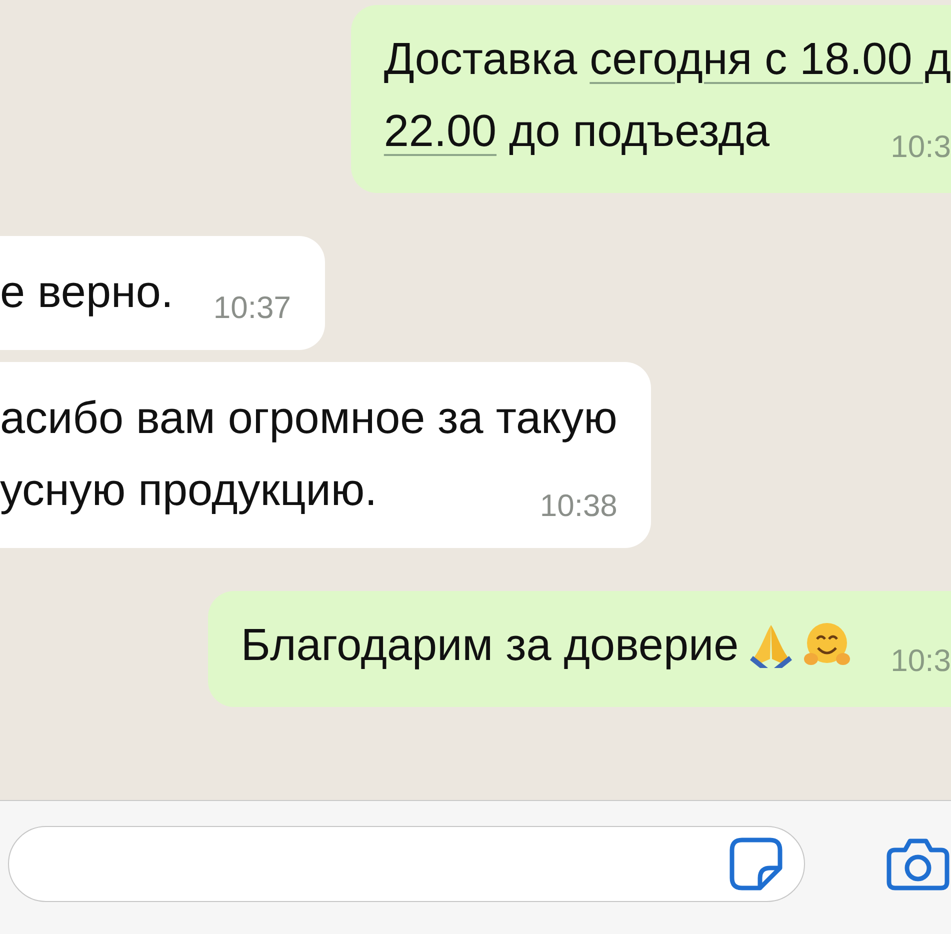 The height and width of the screenshot is (934, 951). What do you see at coordinates (770, 58) in the screenshot?
I see `date-link: сегодня с 18.00 д` at bounding box center [770, 58].